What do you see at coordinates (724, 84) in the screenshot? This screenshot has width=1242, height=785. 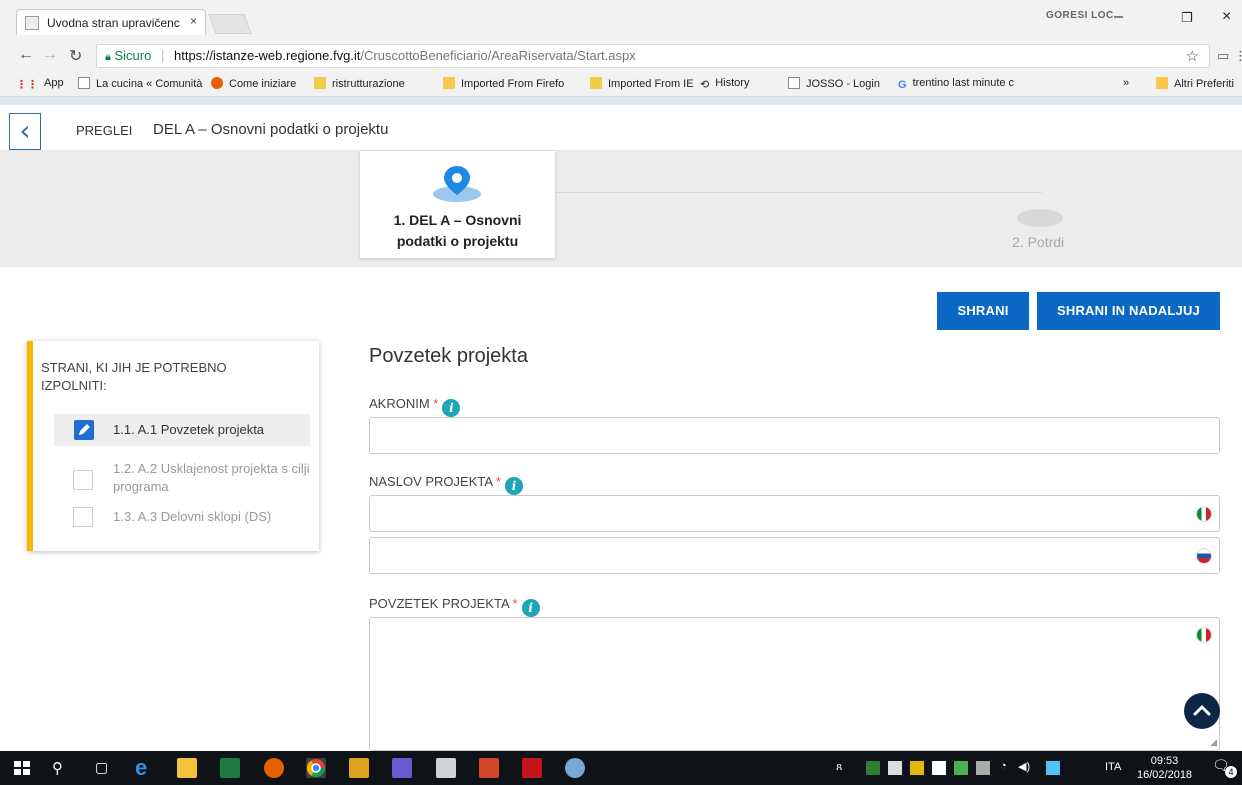 I see `bookmark-history: ⟲ History` at bounding box center [724, 84].